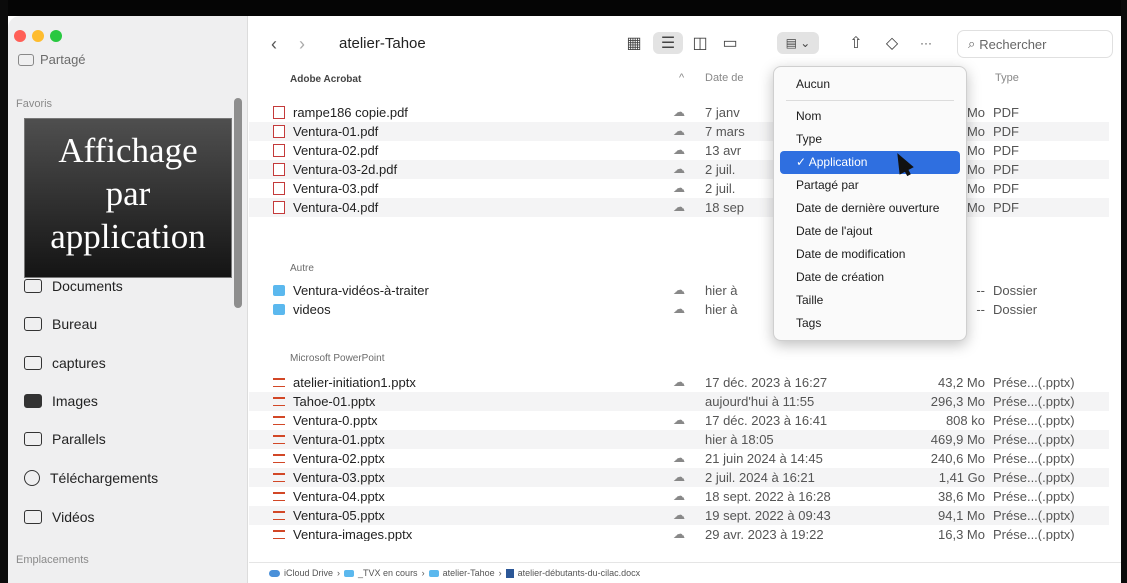  Describe the element at coordinates (679, 131) in the screenshot. I see `table-row: Ventura-01.pdf ☁ 7 mars Mo PDF` at that location.